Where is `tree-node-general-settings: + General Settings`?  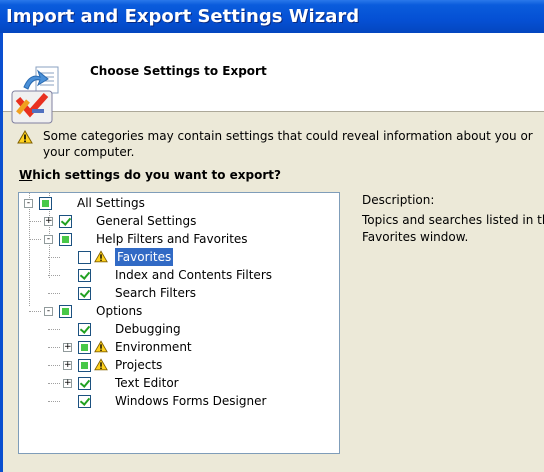
tree-node-general-settings: + General Settings is located at coordinates (179, 221).